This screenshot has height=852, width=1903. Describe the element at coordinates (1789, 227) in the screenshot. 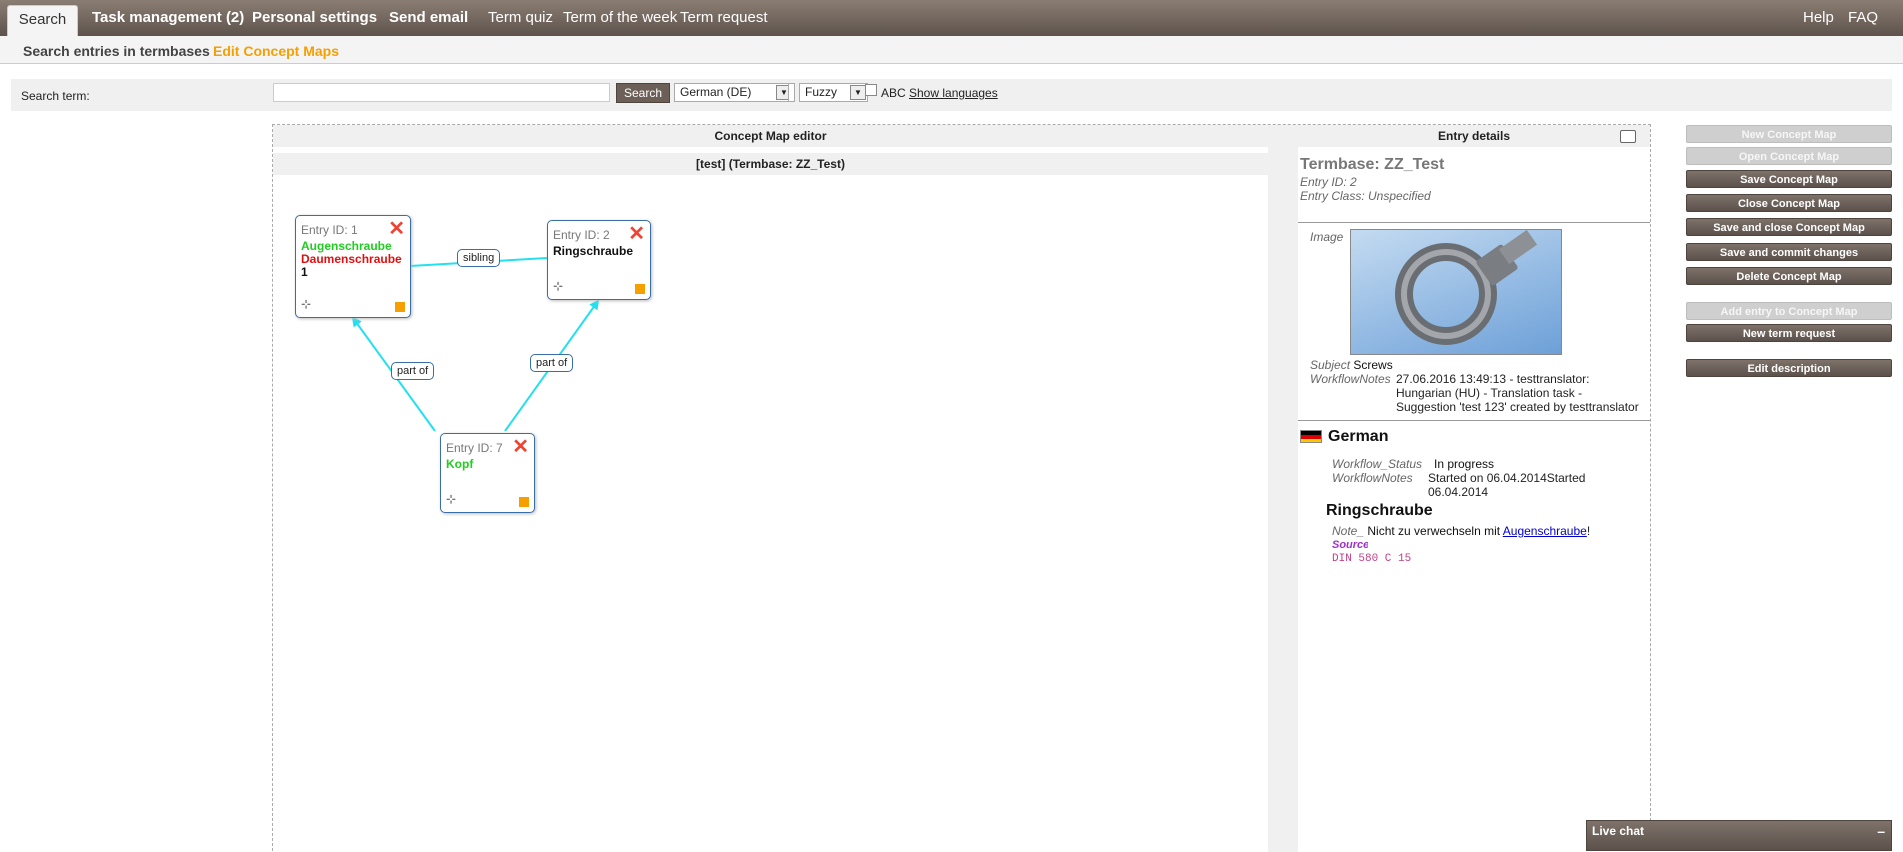

I see `save-and-close-concept-map-button: Save and close Concept Map` at that location.